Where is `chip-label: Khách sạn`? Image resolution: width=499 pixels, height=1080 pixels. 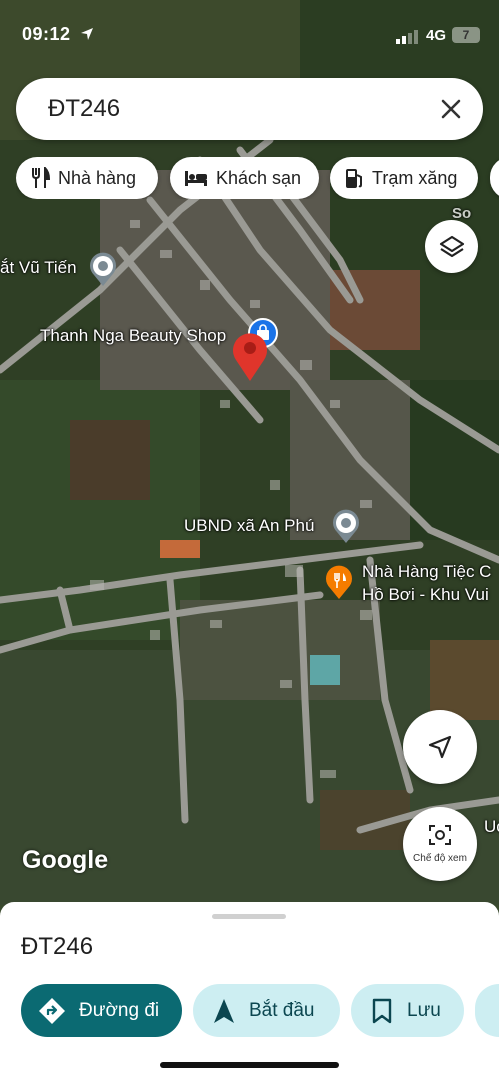 chip-label: Khách sạn is located at coordinates (259, 177).